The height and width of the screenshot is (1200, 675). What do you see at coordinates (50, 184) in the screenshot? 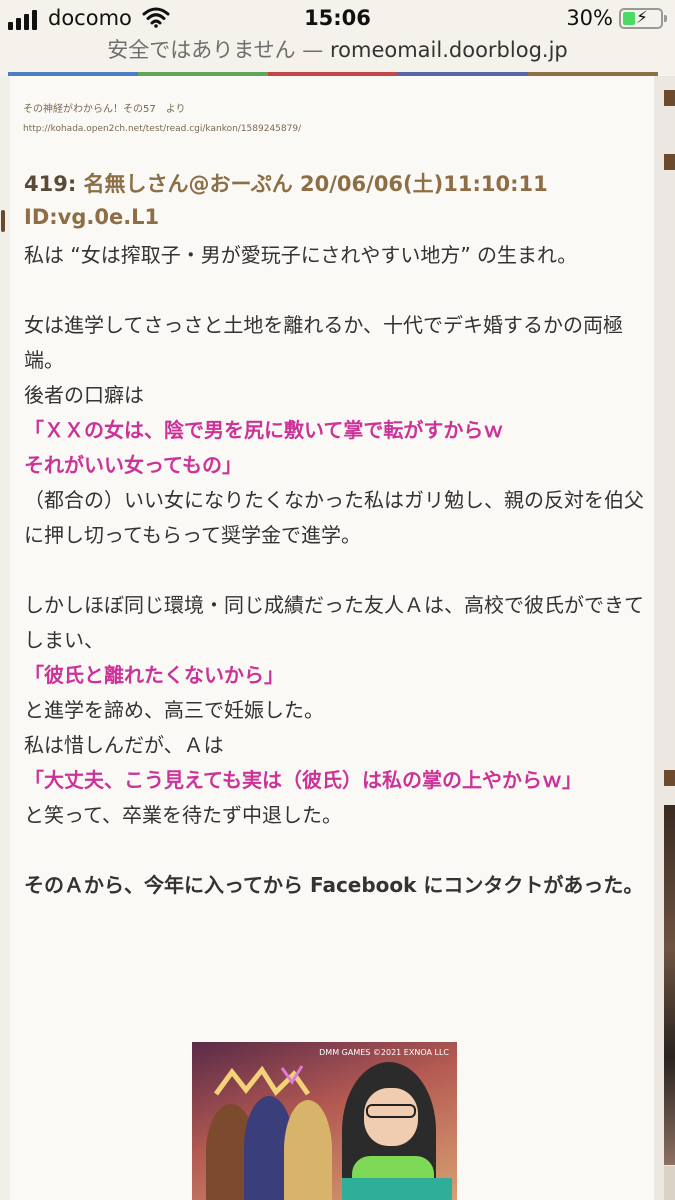
I see `post-number: 419:` at bounding box center [50, 184].